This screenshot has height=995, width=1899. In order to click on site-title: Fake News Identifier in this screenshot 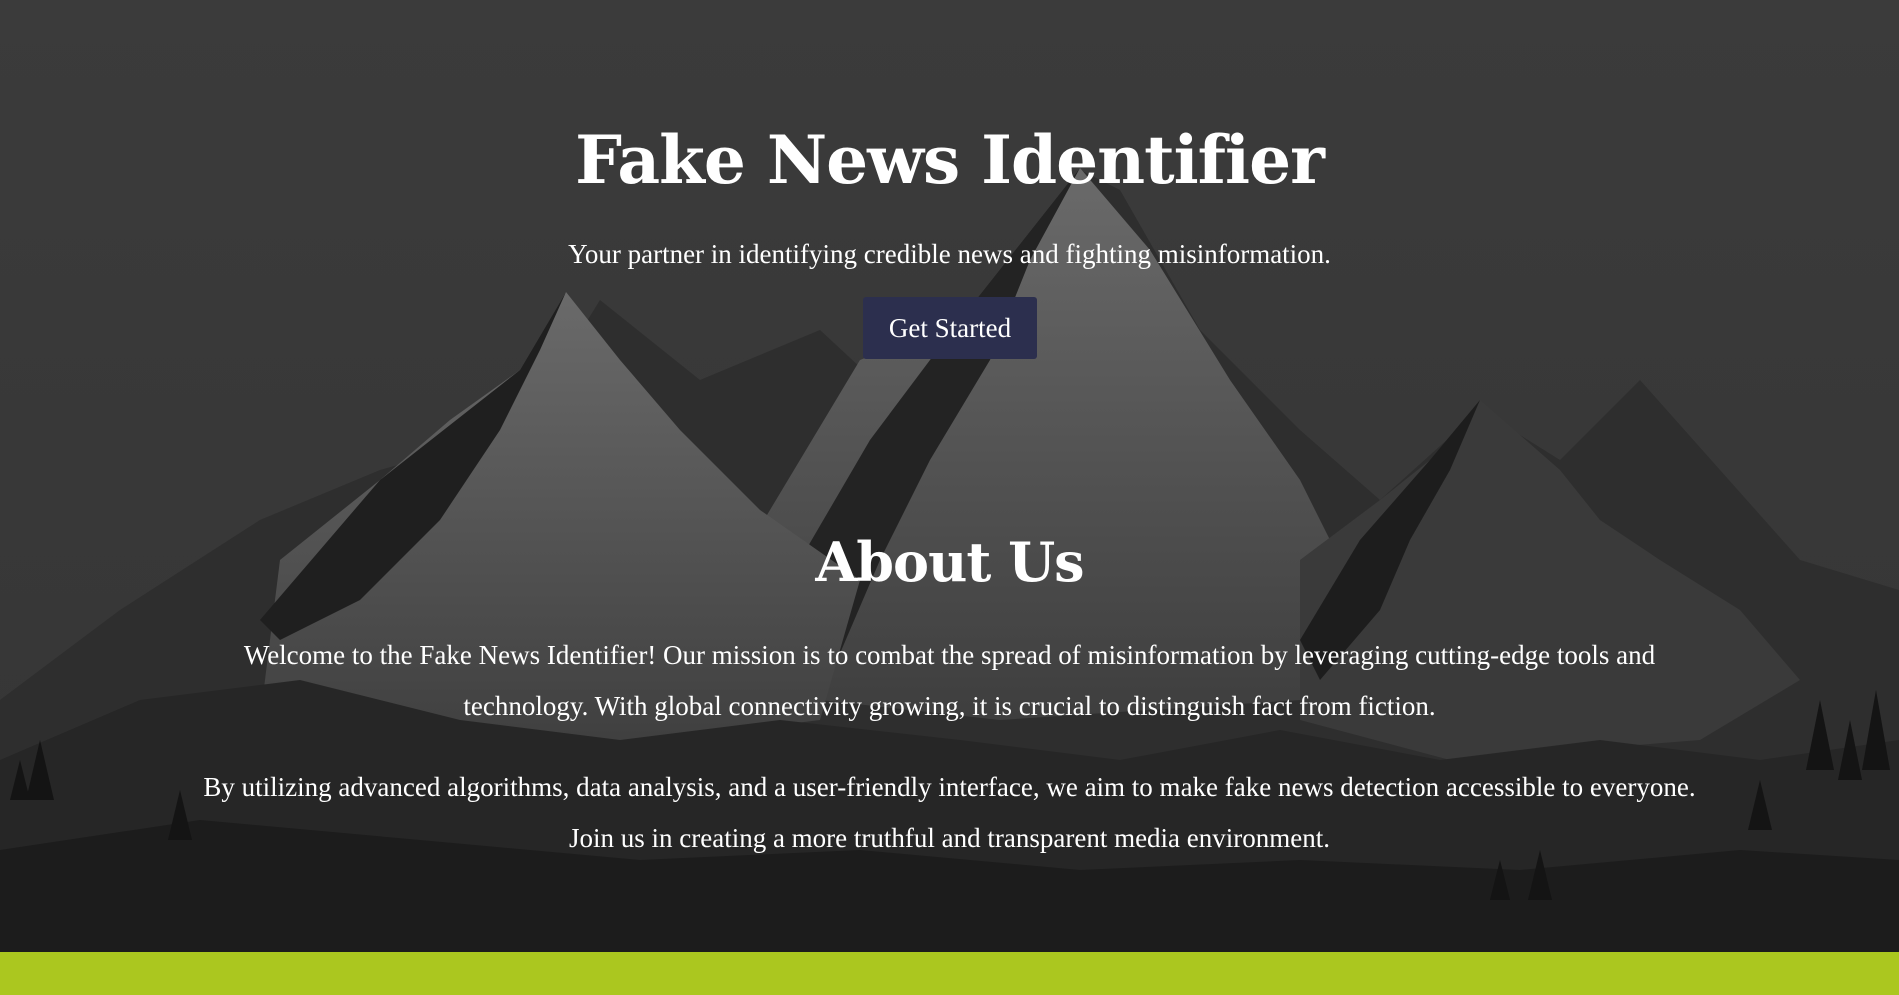, I will do `click(950, 160)`.